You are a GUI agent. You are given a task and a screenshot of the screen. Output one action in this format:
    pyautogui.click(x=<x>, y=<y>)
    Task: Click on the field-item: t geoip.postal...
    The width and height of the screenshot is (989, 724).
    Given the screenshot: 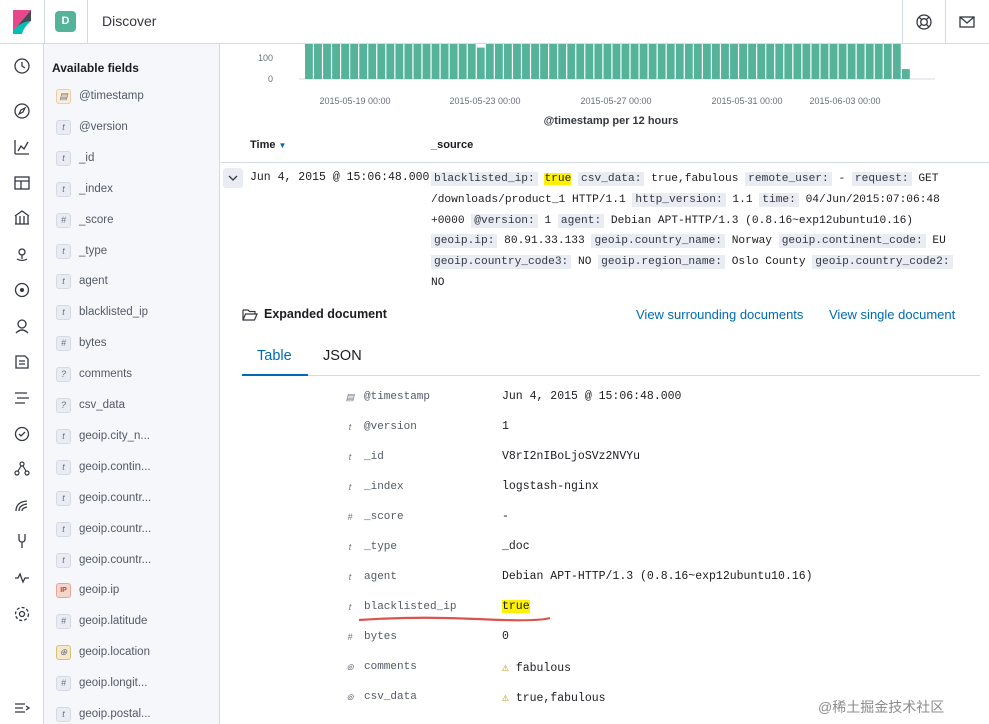 What is the action you would take?
    pyautogui.click(x=136, y=714)
    